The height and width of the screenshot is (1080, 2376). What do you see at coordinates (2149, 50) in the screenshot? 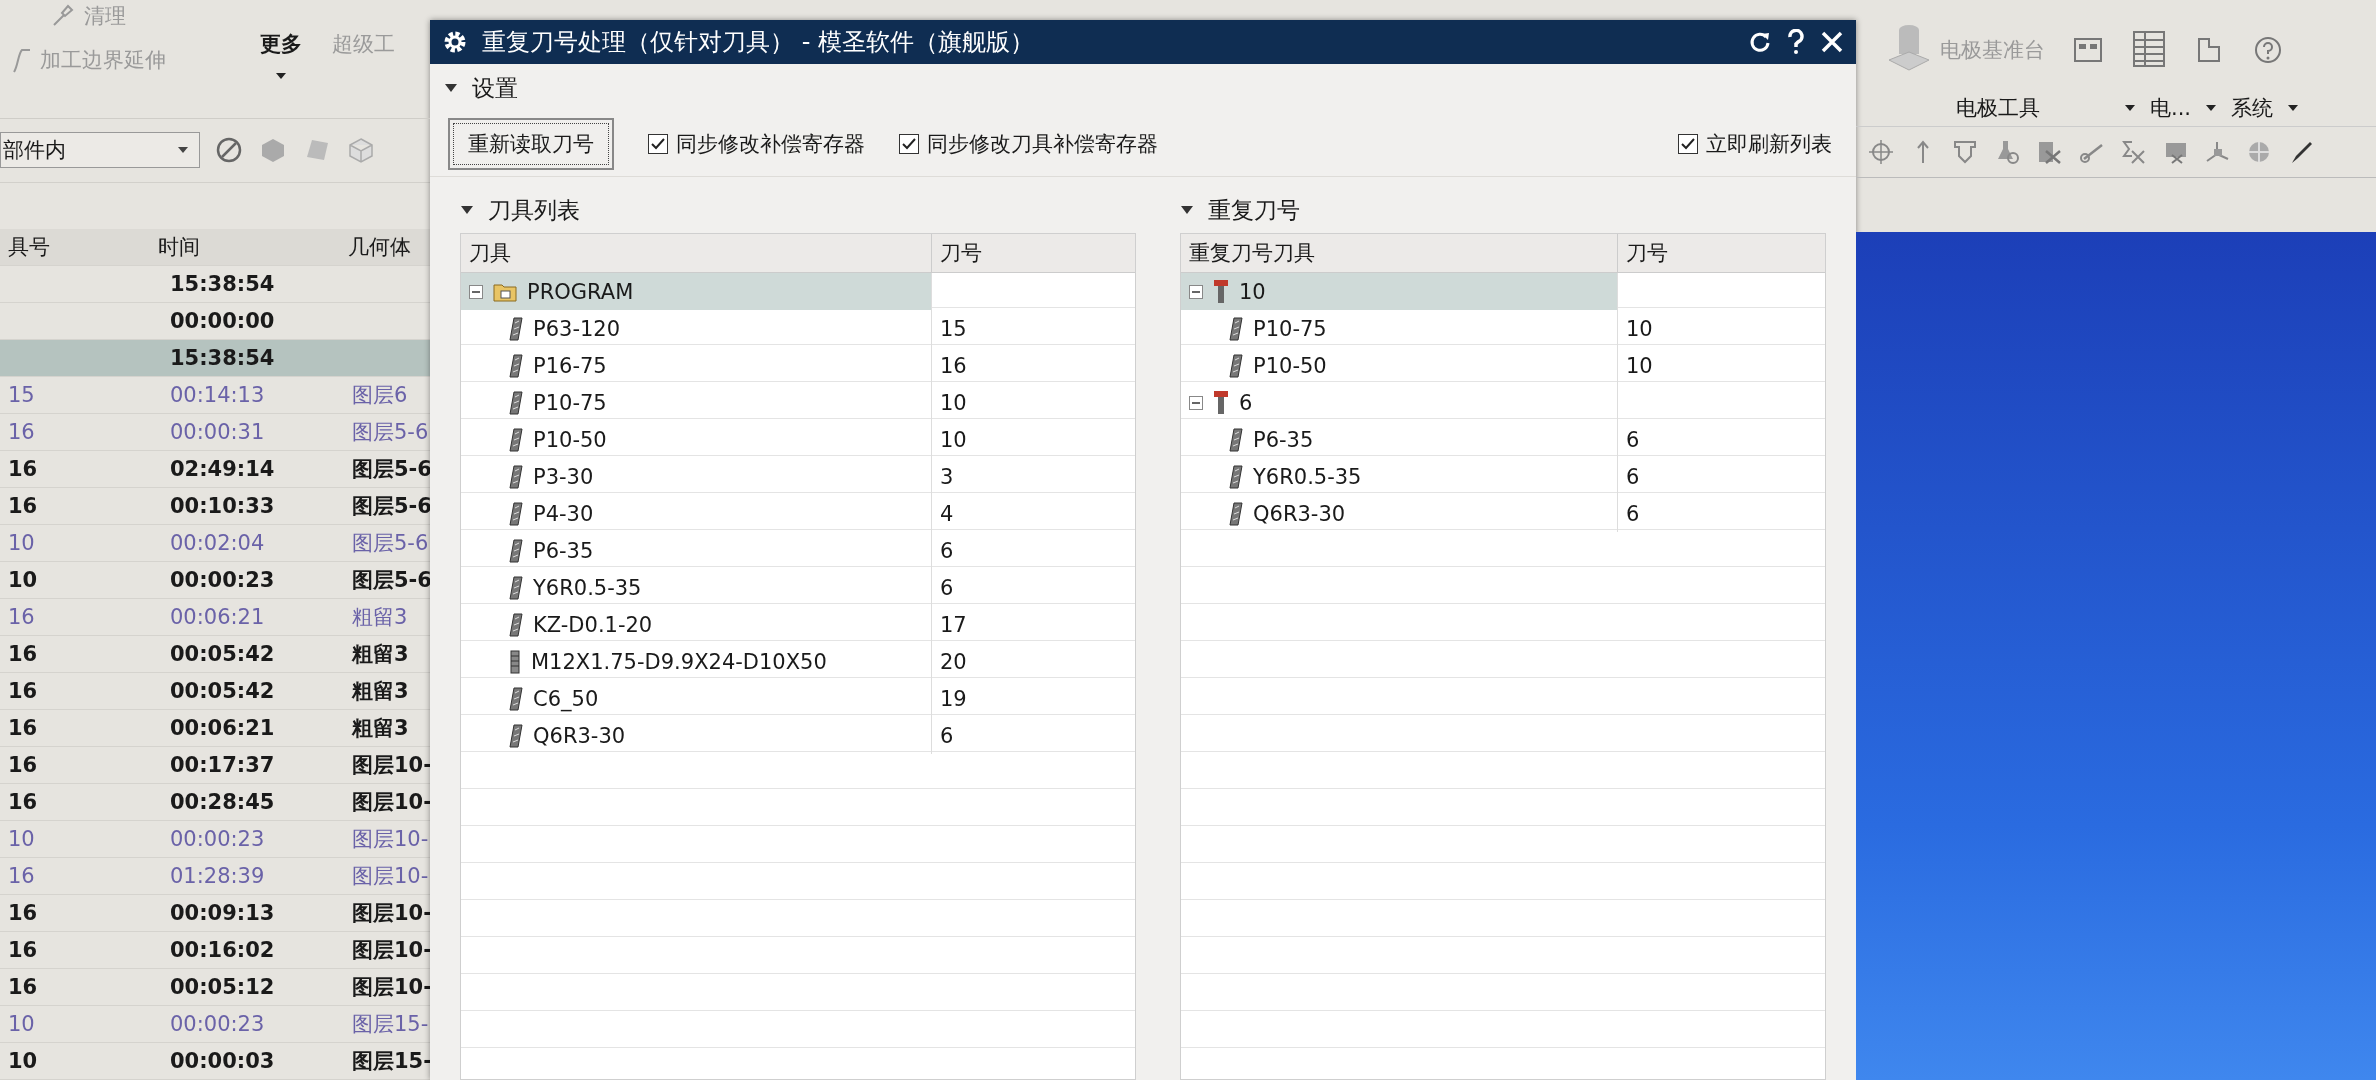
I see `table-icon` at bounding box center [2149, 50].